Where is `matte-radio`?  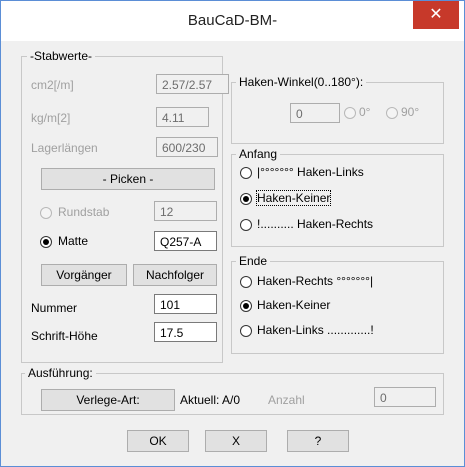 matte-radio is located at coordinates (46, 242).